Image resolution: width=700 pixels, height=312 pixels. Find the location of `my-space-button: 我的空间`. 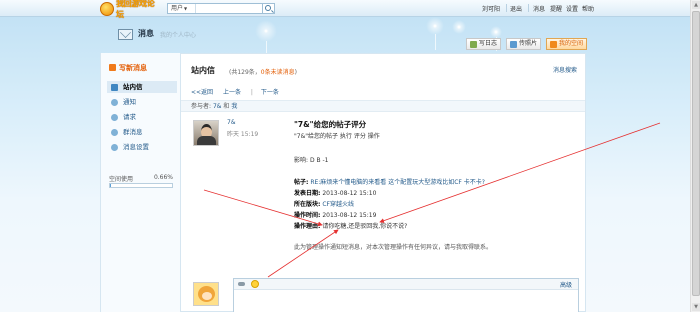

my-space-button: 我的空间 is located at coordinates (567, 44).